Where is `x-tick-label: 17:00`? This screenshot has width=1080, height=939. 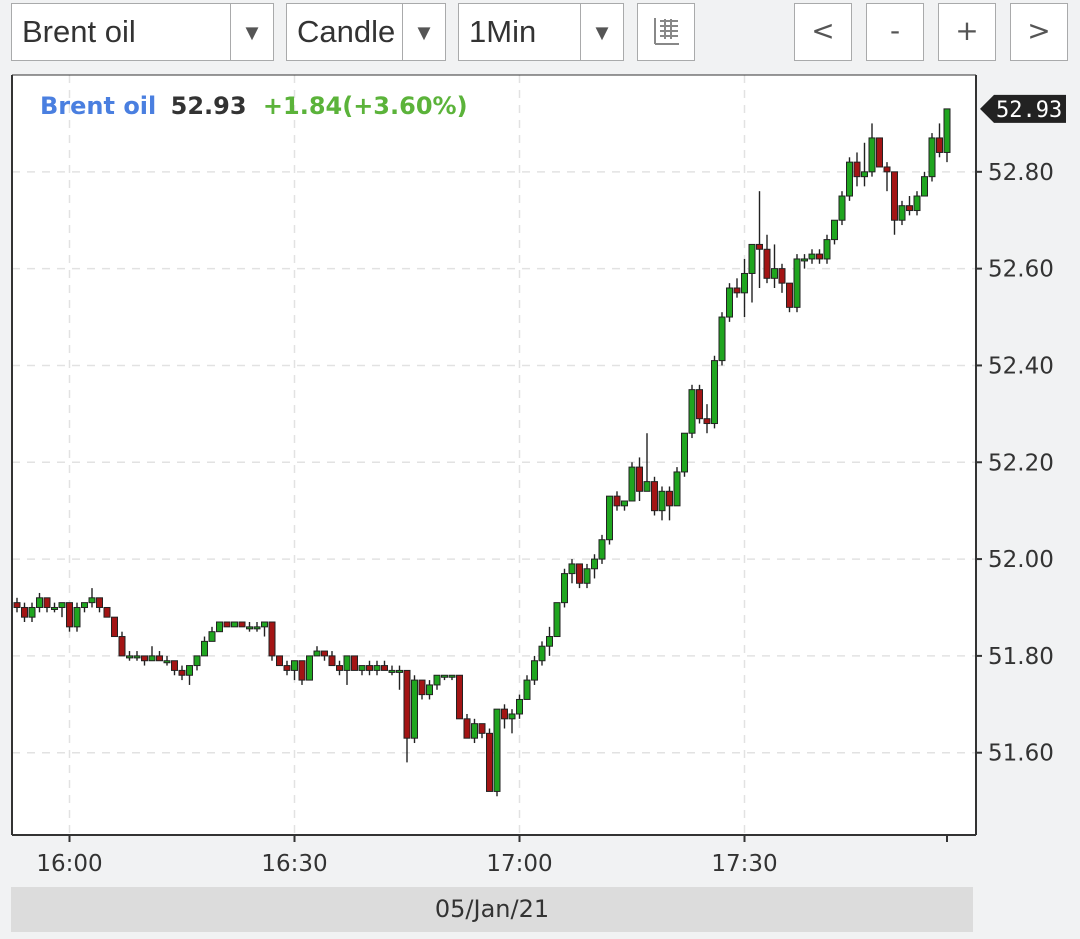
x-tick-label: 17:00 is located at coordinates (519, 864).